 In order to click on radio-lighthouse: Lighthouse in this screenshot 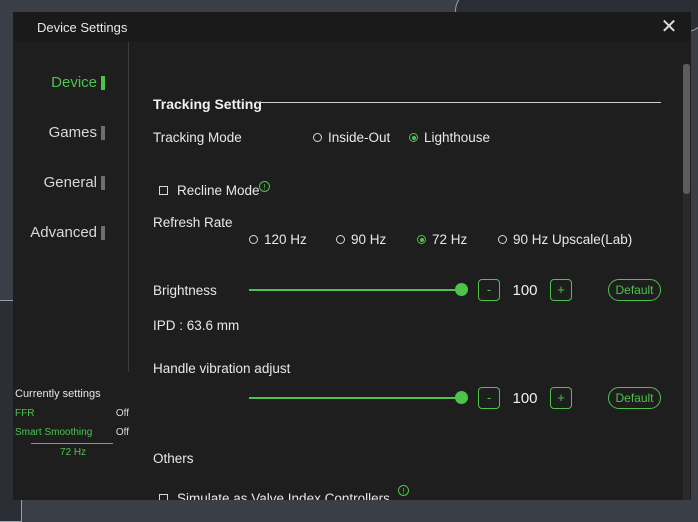, I will do `click(449, 137)`.